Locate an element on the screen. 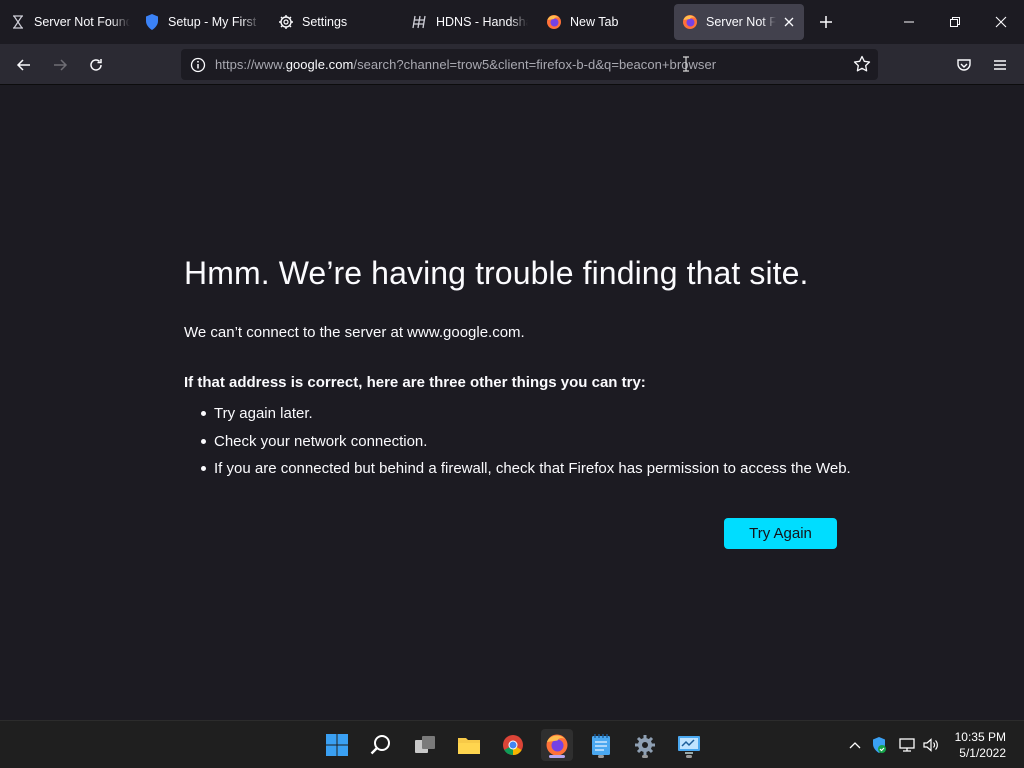 Image resolution: width=1024 pixels, height=768 pixels. minimize-button is located at coordinates (909, 22).